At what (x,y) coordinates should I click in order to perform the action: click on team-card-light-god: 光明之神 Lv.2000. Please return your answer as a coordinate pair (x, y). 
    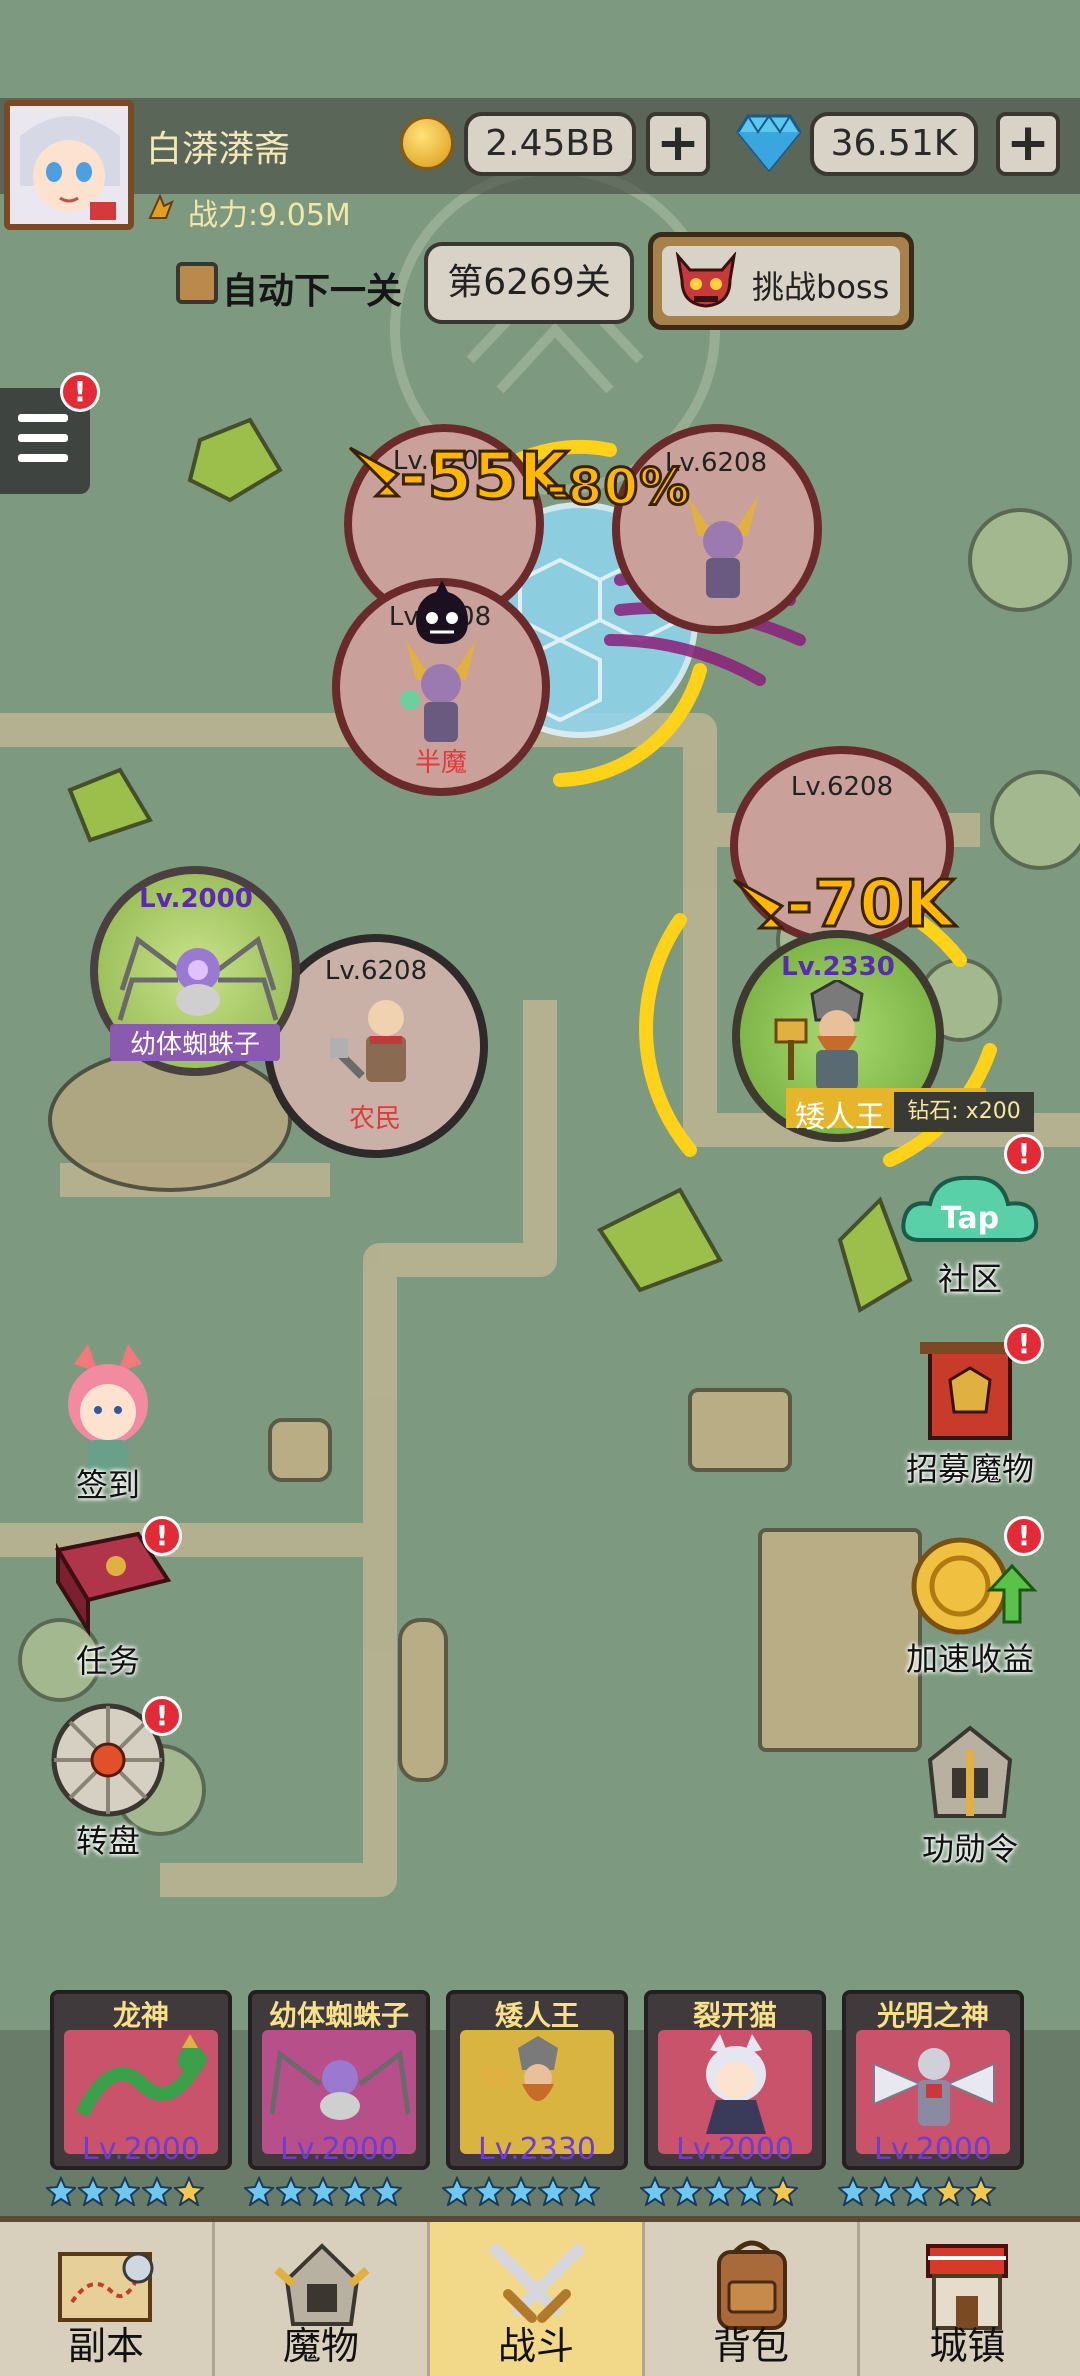
    Looking at the image, I should click on (933, 2080).